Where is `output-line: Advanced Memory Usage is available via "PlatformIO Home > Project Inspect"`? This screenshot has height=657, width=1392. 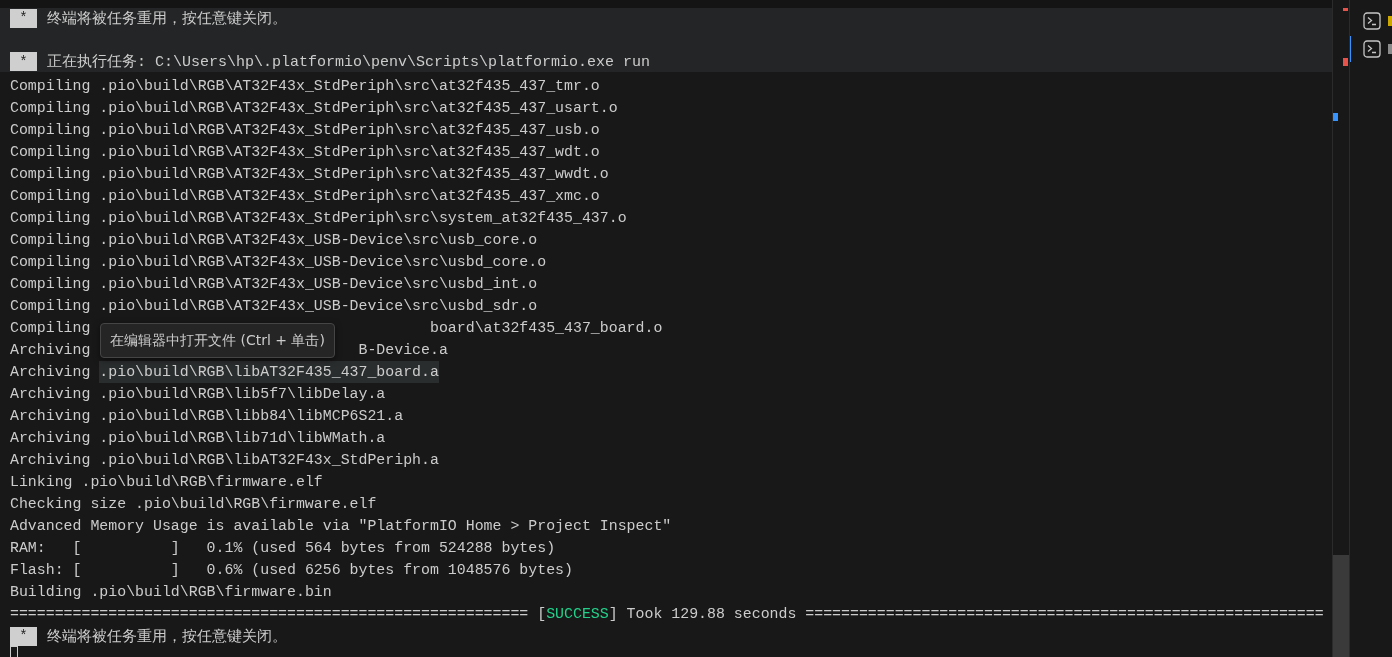
output-line: Advanced Memory Usage is available via "PlatformIO Home > Project Inspect" is located at coordinates (341, 526).